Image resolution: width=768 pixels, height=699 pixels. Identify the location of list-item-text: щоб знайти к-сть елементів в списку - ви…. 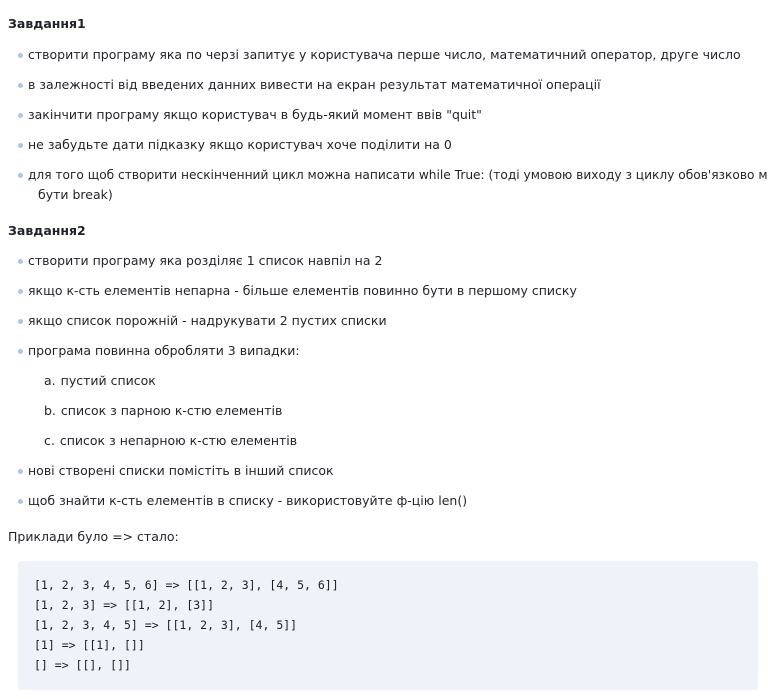
(248, 500).